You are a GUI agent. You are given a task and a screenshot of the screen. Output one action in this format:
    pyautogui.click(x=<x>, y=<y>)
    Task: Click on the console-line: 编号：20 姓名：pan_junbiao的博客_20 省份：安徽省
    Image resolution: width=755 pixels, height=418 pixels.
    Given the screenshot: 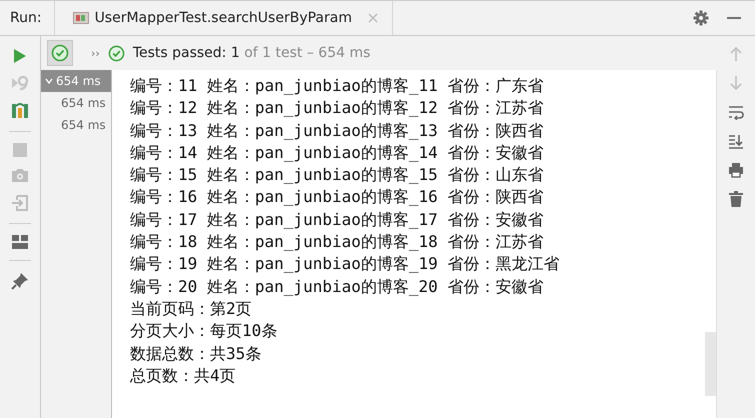 What is the action you would take?
    pyautogui.click(x=337, y=287)
    